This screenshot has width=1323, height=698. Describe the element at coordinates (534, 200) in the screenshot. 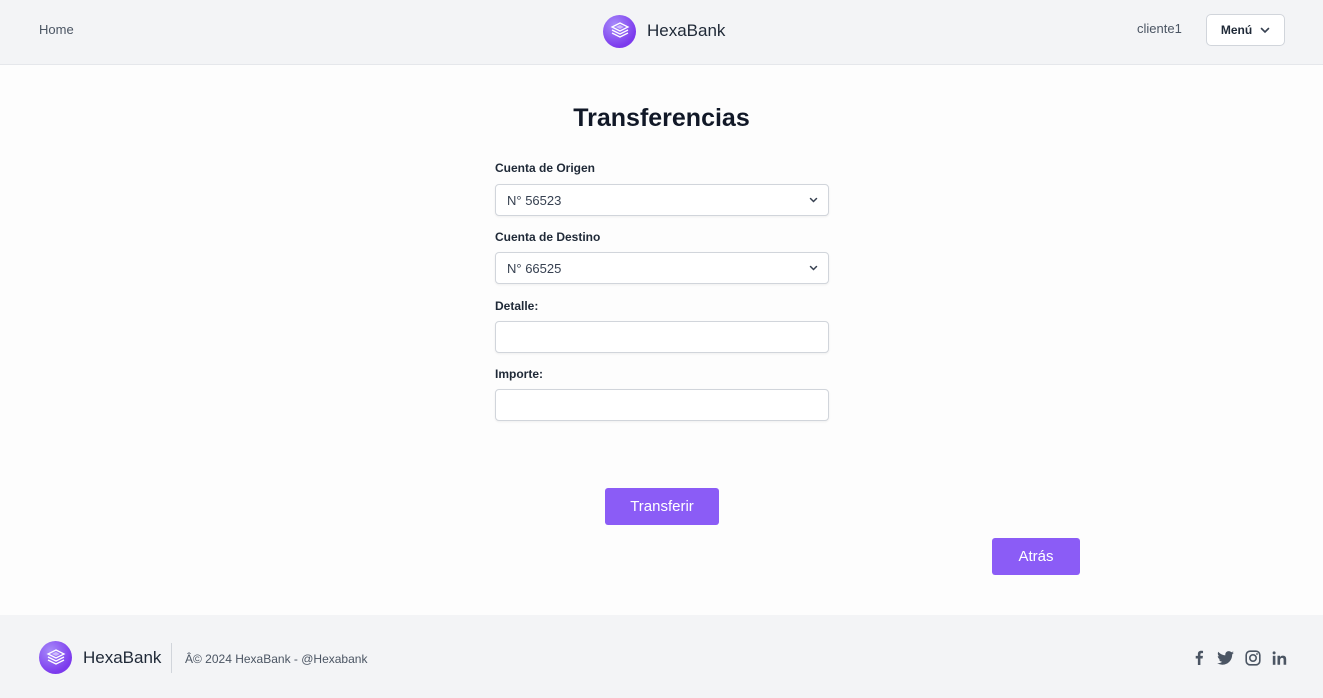

I see `origin-account-value: N° 56523` at that location.